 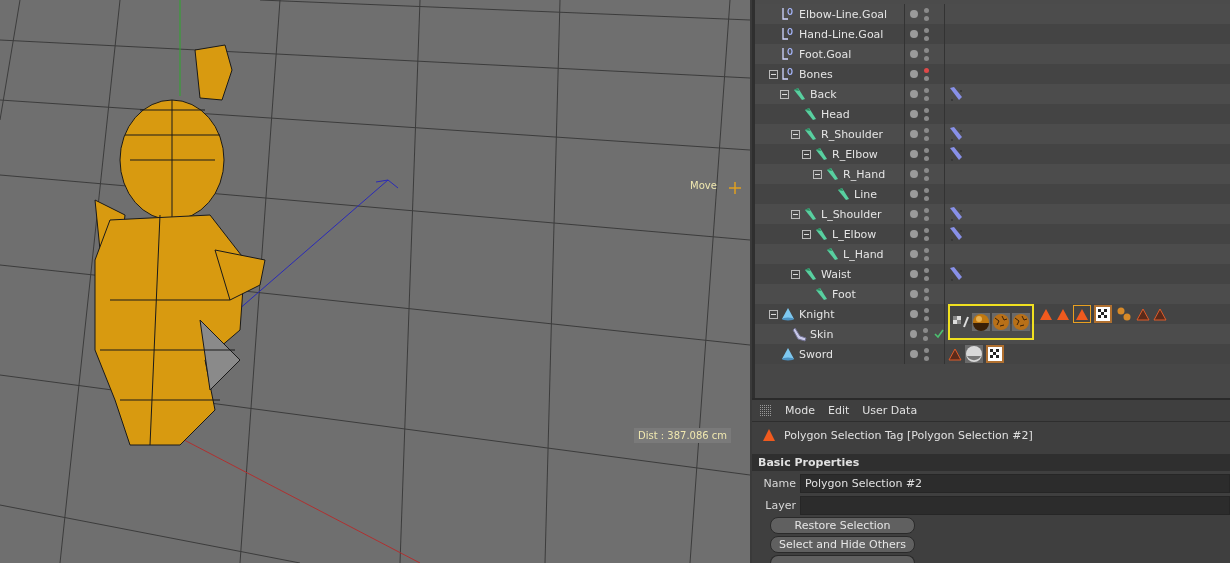 I want to click on object-name: Skin, so click(x=822, y=334).